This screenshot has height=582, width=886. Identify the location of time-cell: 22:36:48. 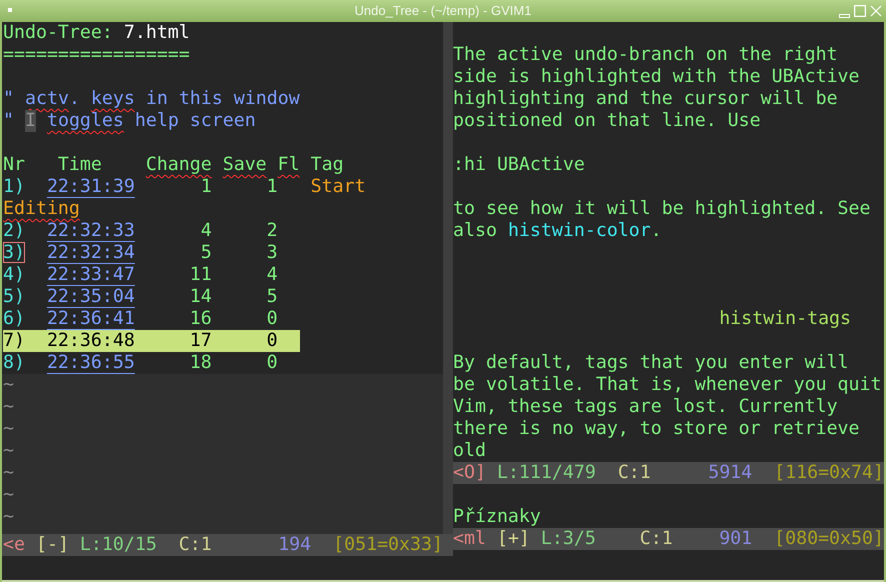
(90, 340).